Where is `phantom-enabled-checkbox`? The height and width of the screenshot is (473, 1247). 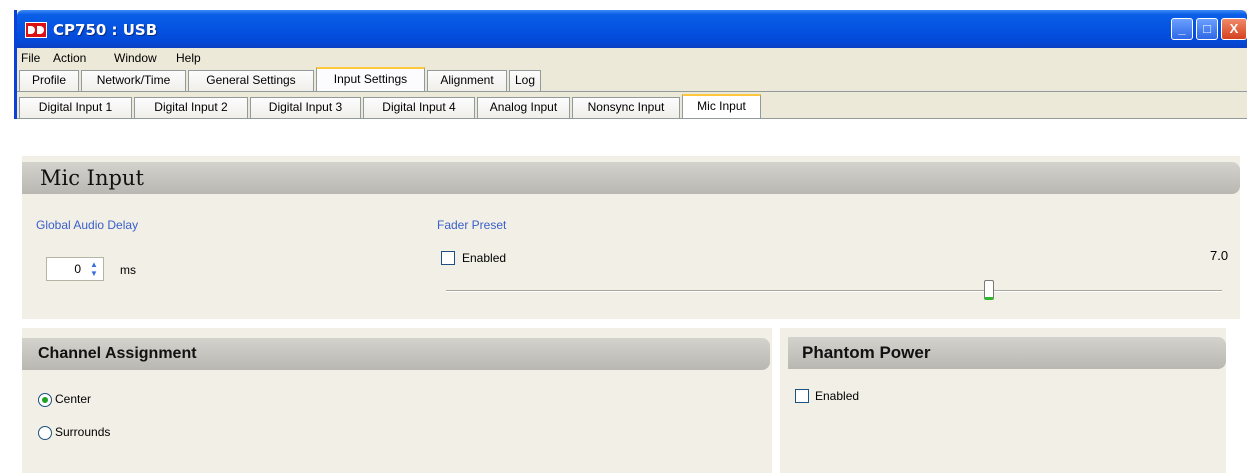 phantom-enabled-checkbox is located at coordinates (802, 396).